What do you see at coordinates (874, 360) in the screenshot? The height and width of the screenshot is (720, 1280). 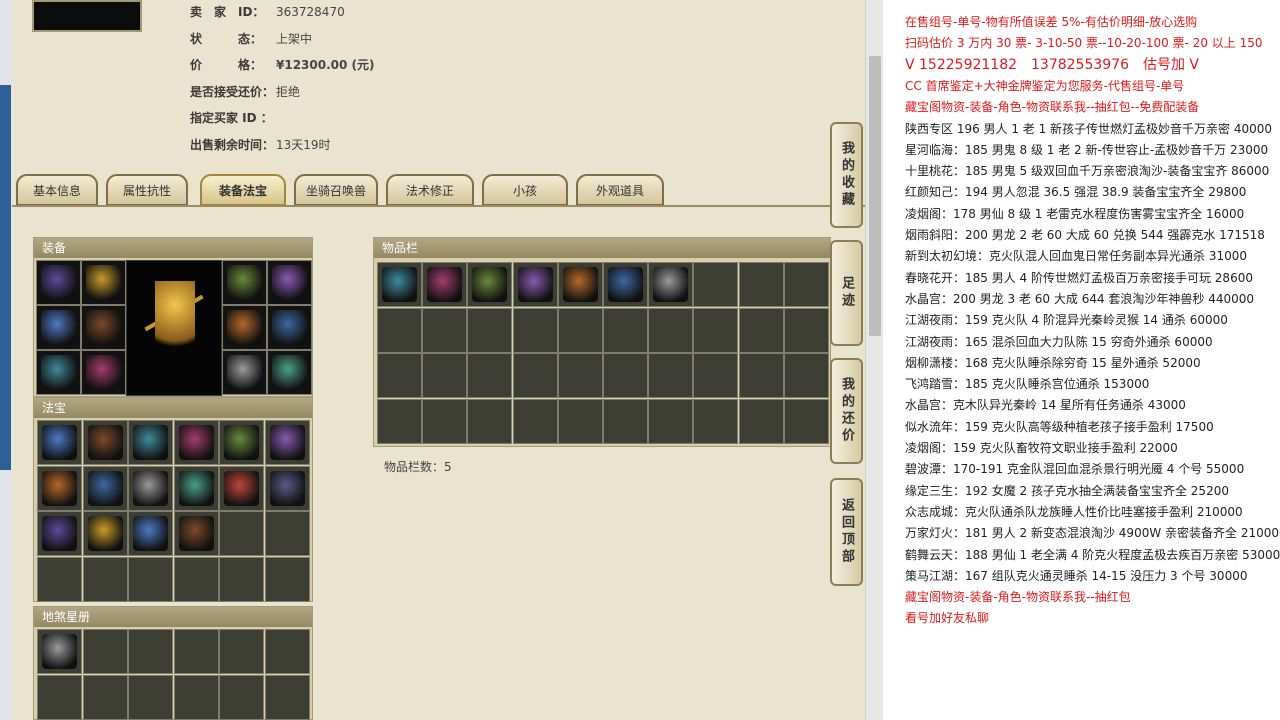 I see `vertical-scrollbar` at bounding box center [874, 360].